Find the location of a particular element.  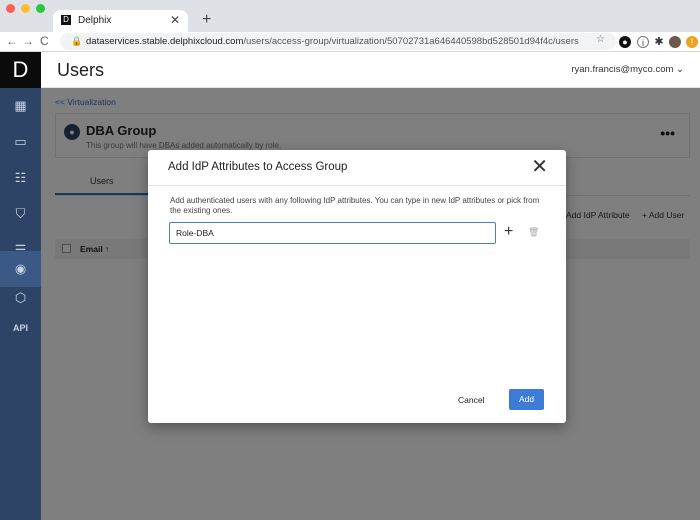

new-tab-button: + is located at coordinates (206, 20).